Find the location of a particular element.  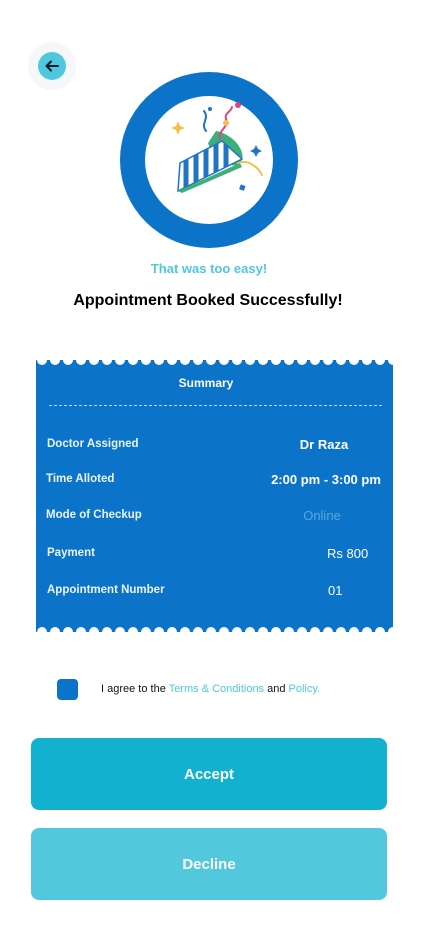

row-label: Time Alloted is located at coordinates (80, 479).